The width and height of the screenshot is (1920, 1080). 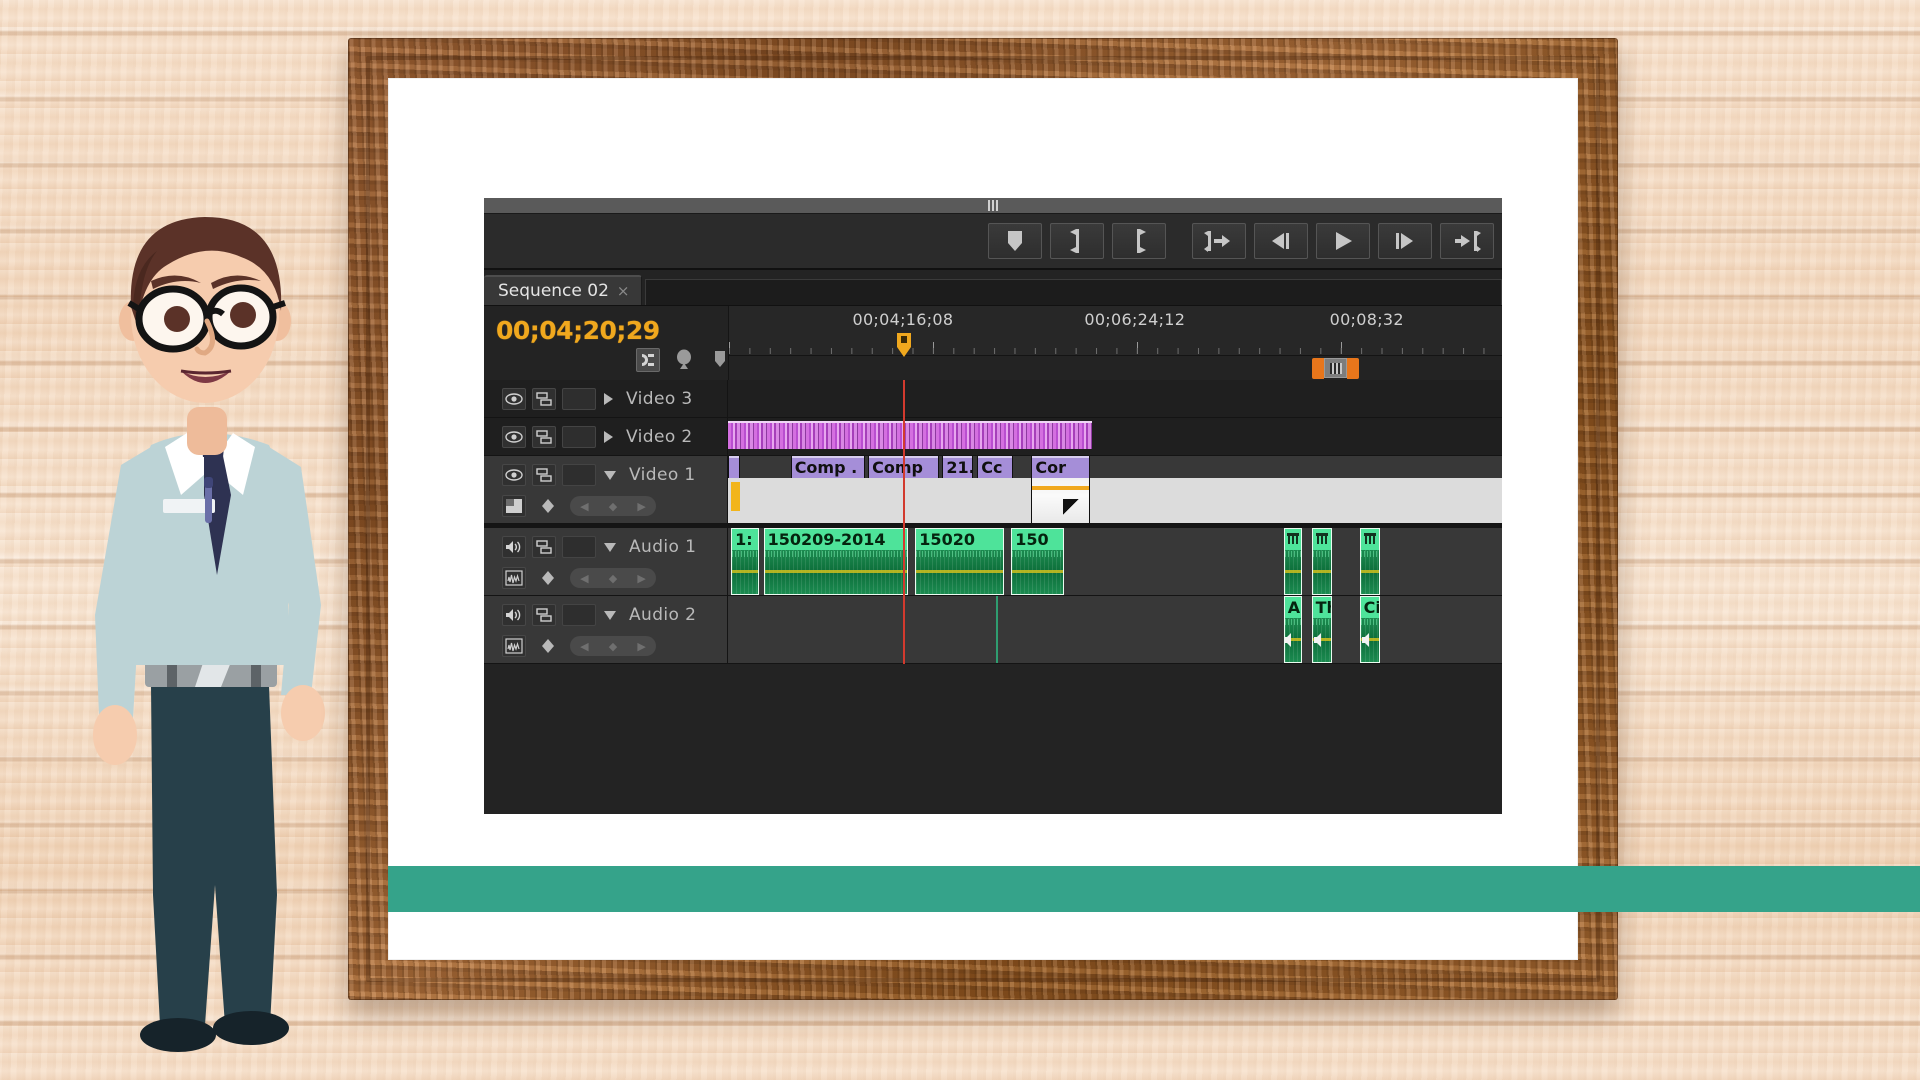 I want to click on clip-a2-th: Th, so click(x=1321, y=629).